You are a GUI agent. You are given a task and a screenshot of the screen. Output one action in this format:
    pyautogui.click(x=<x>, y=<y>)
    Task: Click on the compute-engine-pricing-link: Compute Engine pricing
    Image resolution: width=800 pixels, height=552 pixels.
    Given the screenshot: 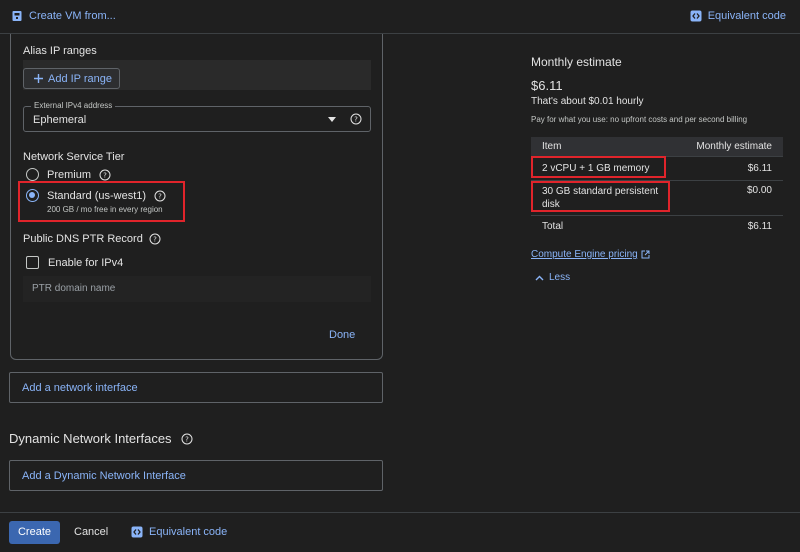 What is the action you would take?
    pyautogui.click(x=590, y=254)
    